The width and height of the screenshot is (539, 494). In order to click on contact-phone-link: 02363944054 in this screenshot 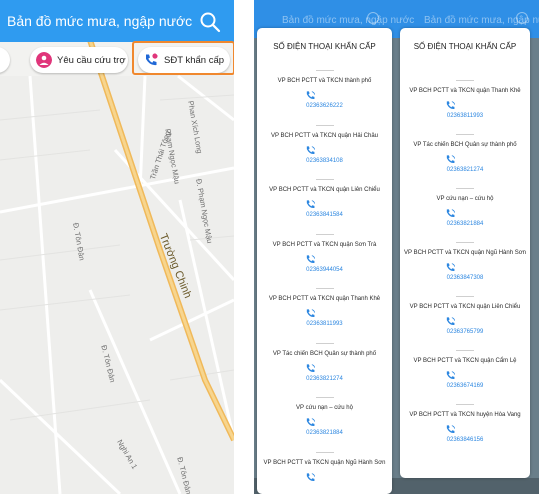, I will do `click(324, 270)`.